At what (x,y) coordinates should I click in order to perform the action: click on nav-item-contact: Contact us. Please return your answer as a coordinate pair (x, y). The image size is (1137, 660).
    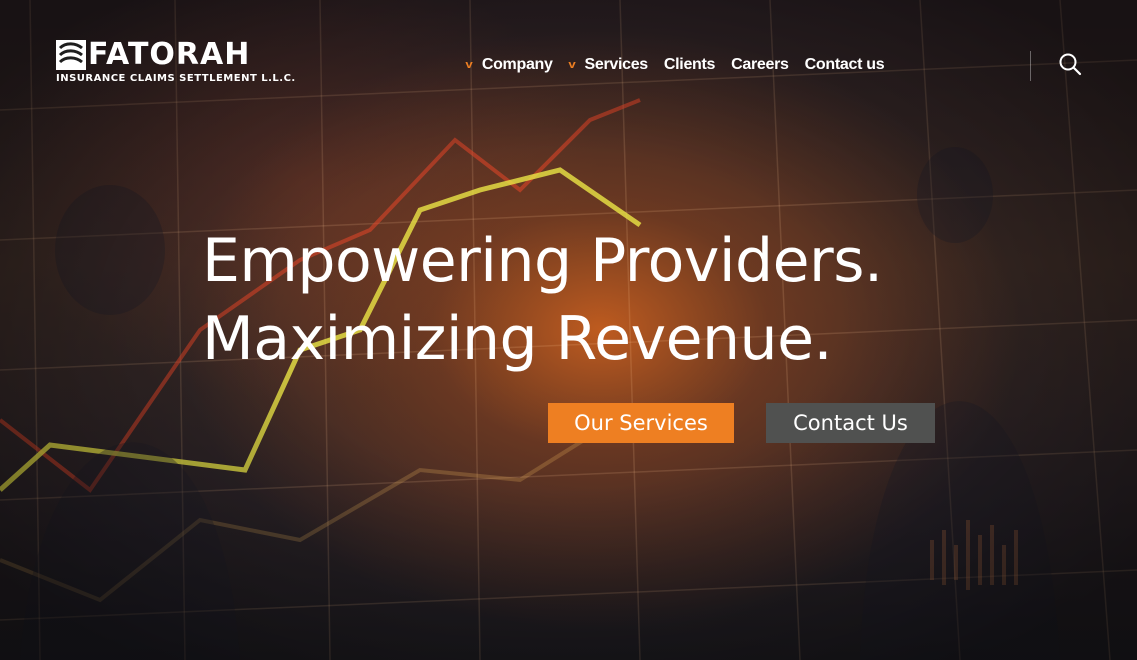
    Looking at the image, I should click on (845, 65).